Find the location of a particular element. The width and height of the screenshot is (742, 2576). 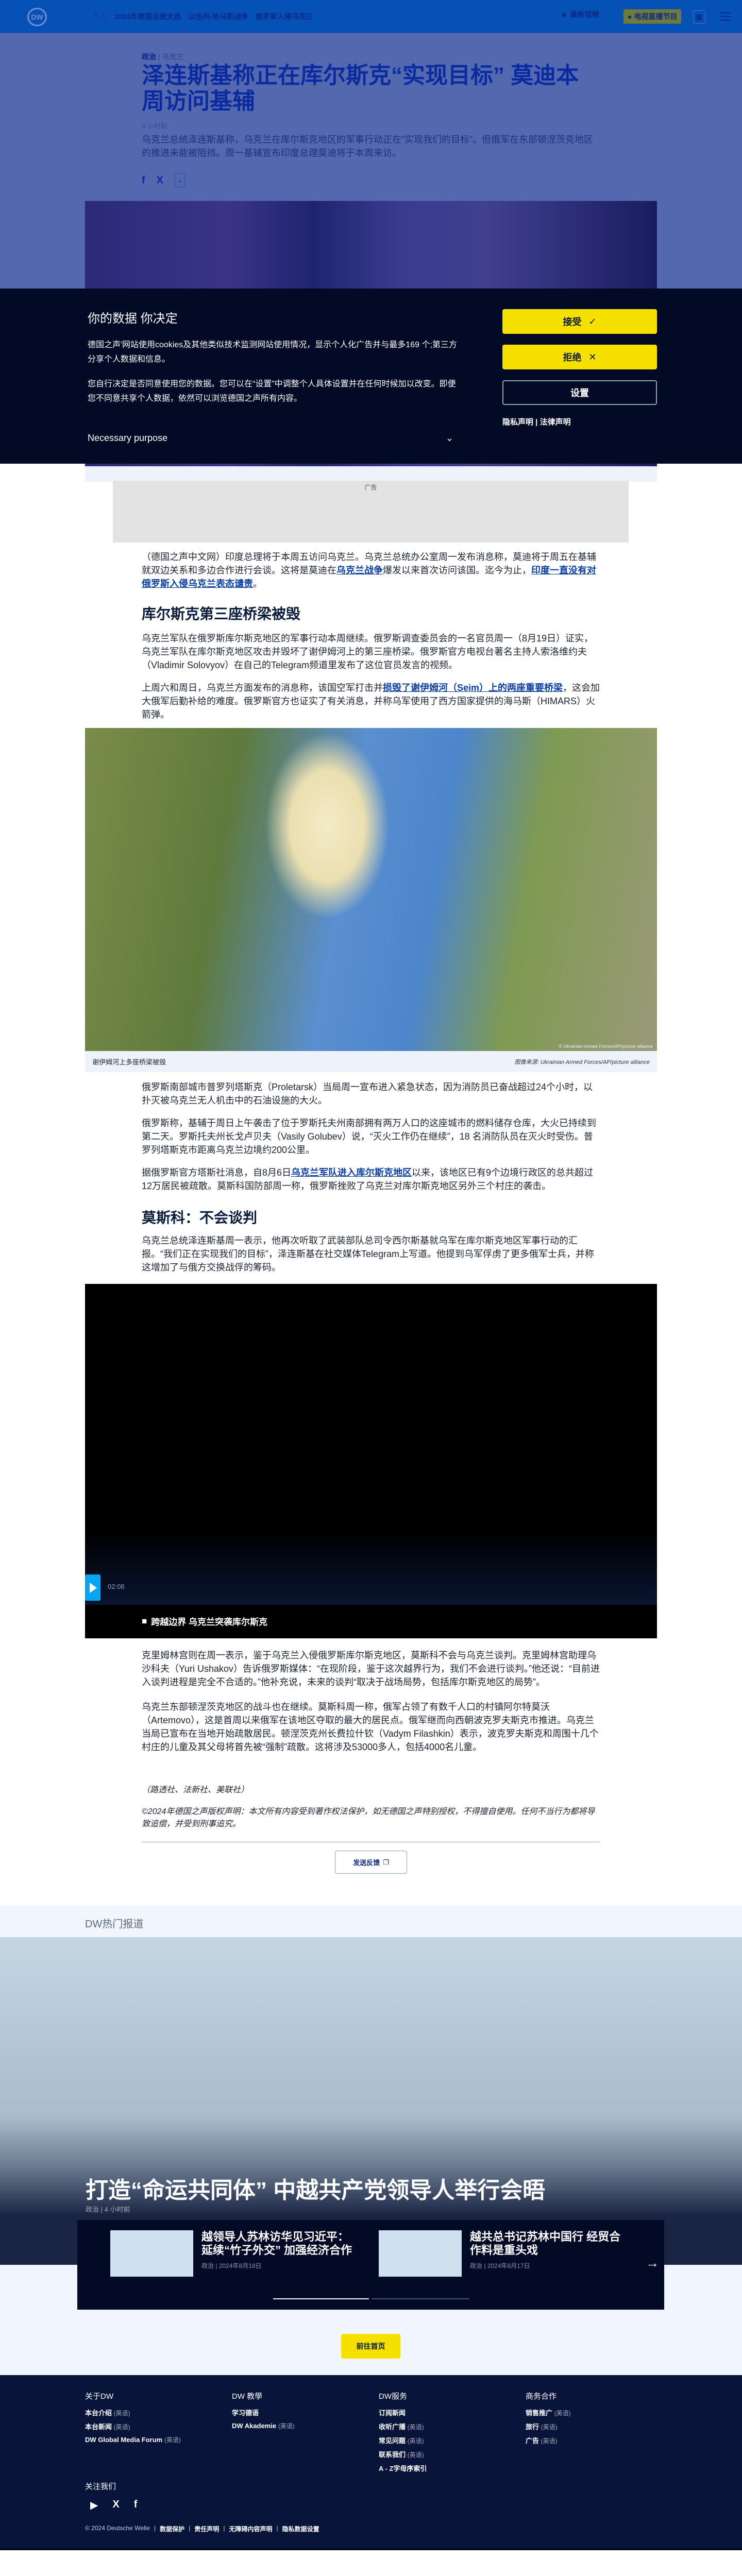

footer-bottom-band is located at coordinates (371, 2549).